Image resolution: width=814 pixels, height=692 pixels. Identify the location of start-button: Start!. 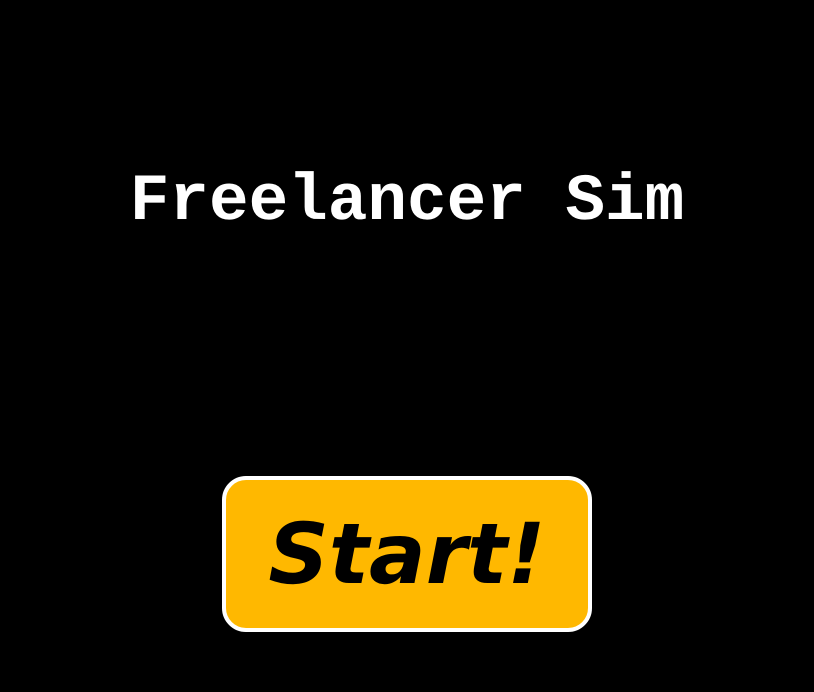
(407, 554).